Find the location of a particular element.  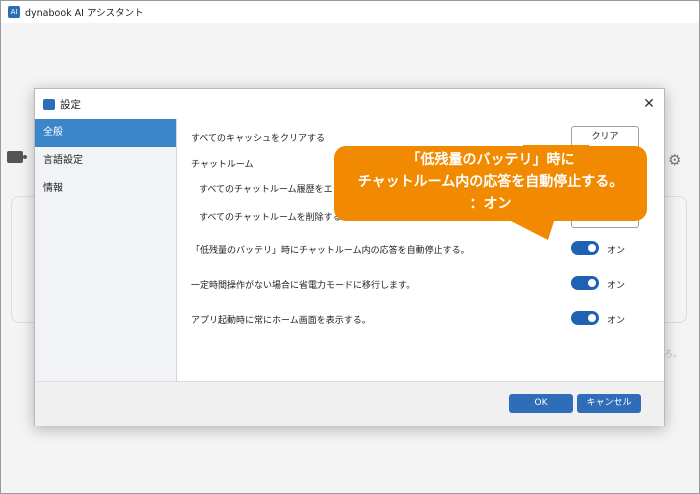

chatroom-heading: チャットルーム is located at coordinates (222, 165).